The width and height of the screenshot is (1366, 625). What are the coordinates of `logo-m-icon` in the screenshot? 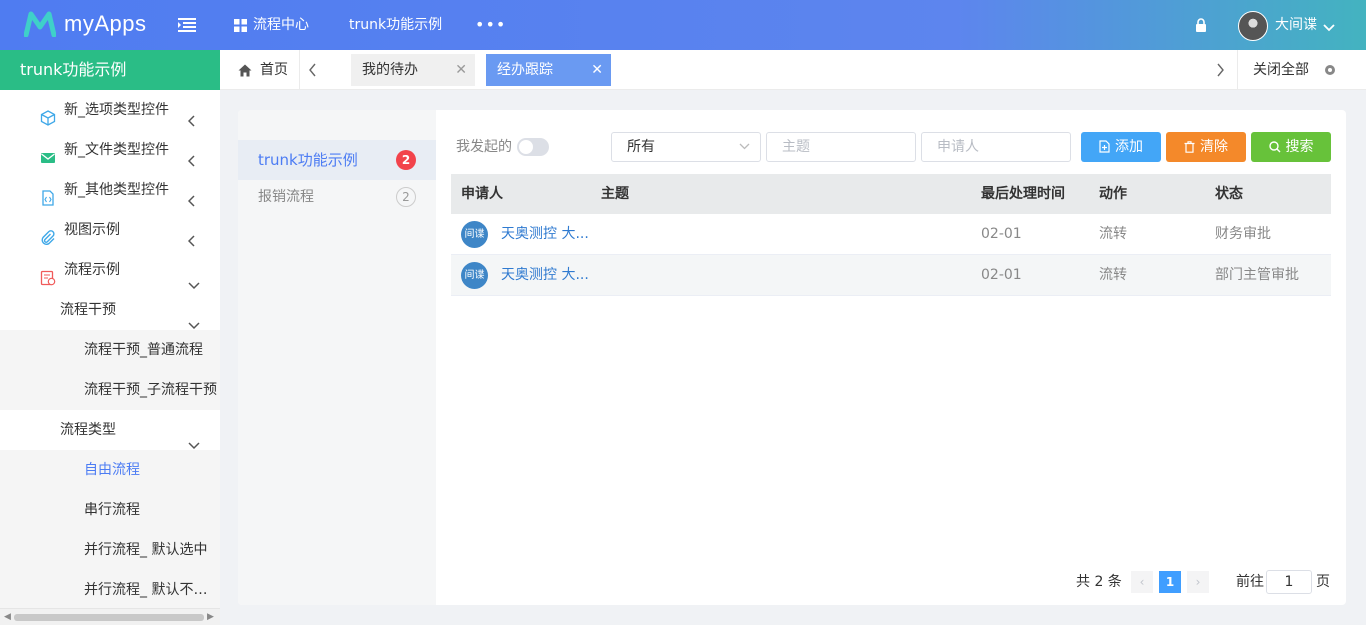 It's located at (40, 24).